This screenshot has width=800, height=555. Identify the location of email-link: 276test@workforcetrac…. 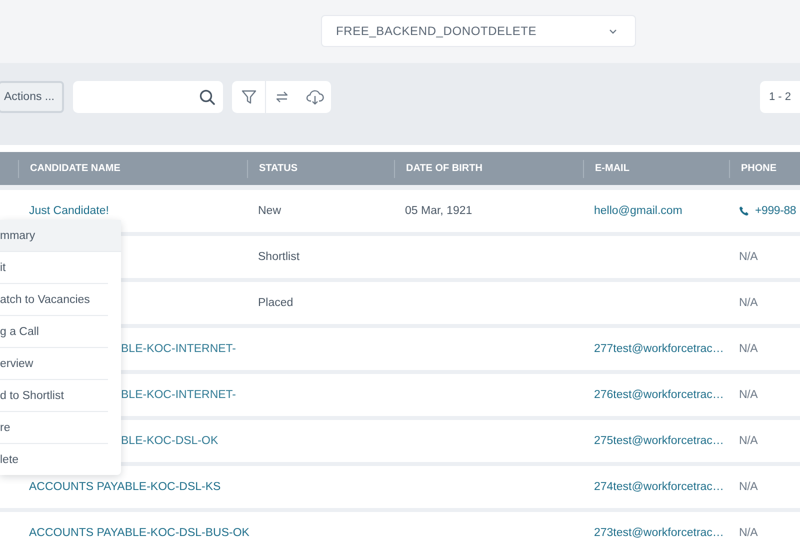
(659, 395).